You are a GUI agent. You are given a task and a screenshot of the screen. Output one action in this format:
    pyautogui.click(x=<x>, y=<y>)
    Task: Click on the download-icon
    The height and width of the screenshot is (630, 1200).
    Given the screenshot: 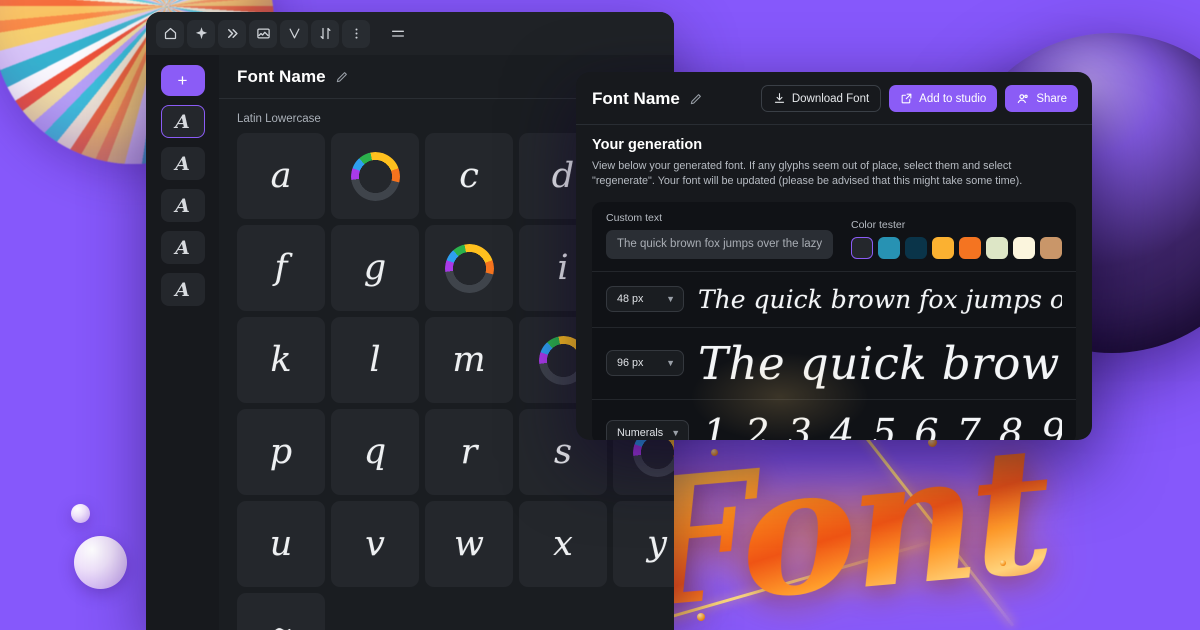 What is the action you would take?
    pyautogui.click(x=779, y=98)
    